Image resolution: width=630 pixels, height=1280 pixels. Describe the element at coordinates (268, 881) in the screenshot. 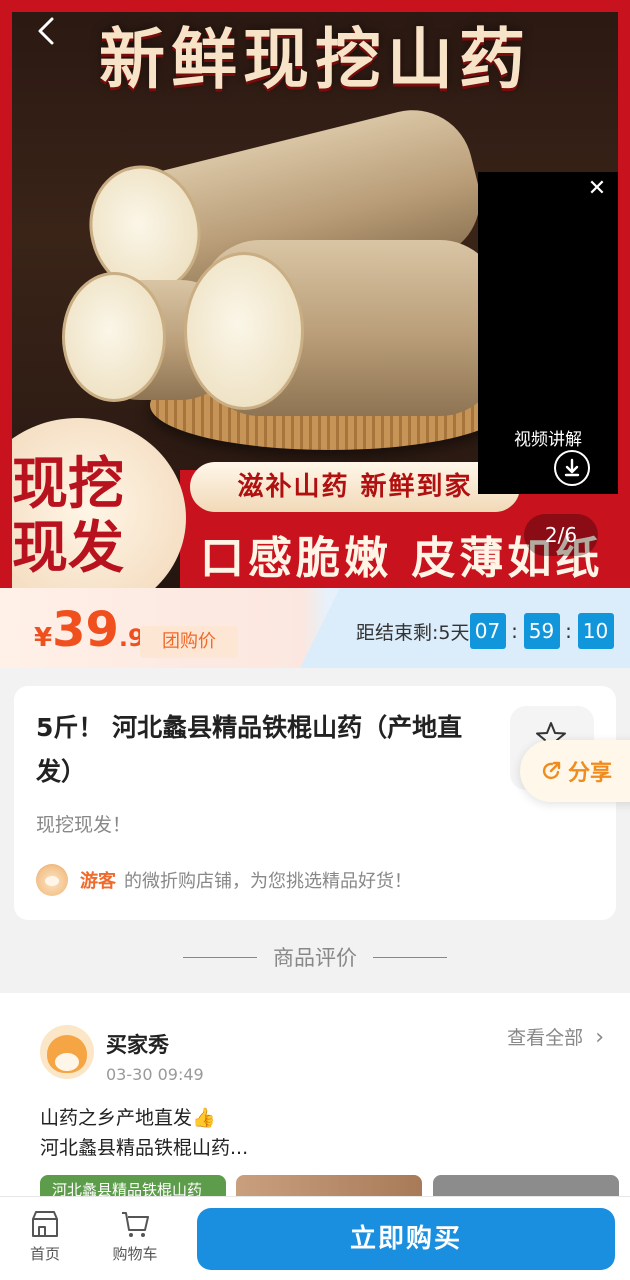

I see `shop-description: 的微折购店铺，为您挑选精品好货！` at that location.